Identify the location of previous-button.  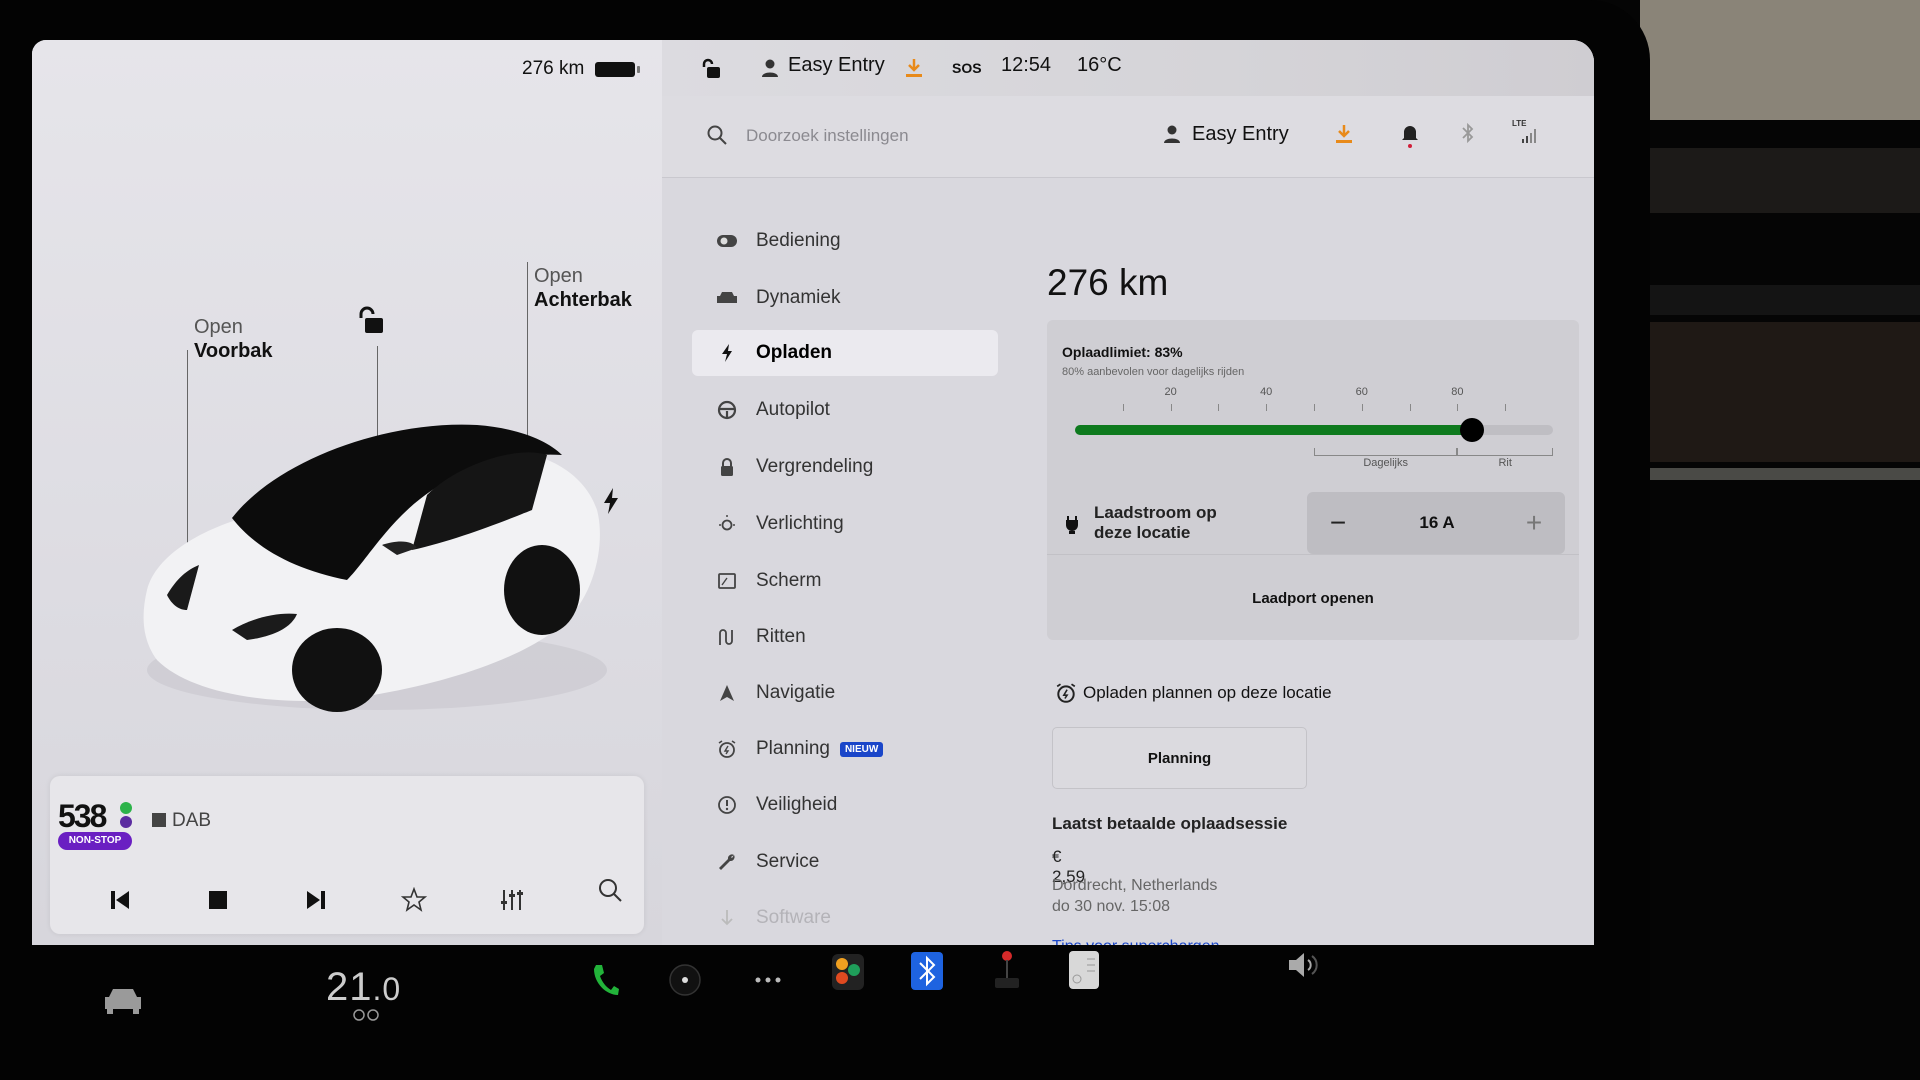
(120, 900).